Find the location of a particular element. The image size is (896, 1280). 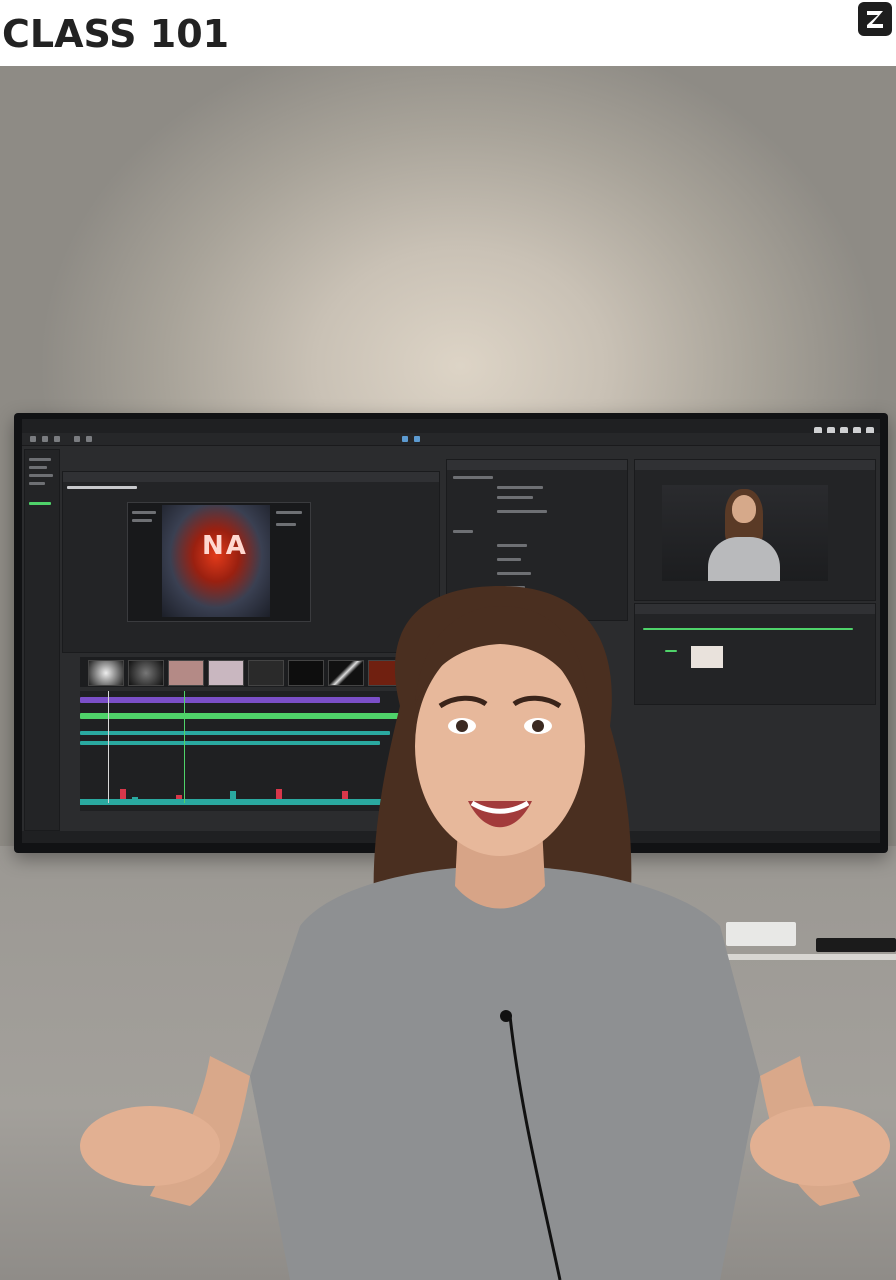

class101-logo-icon is located at coordinates (875, 19).